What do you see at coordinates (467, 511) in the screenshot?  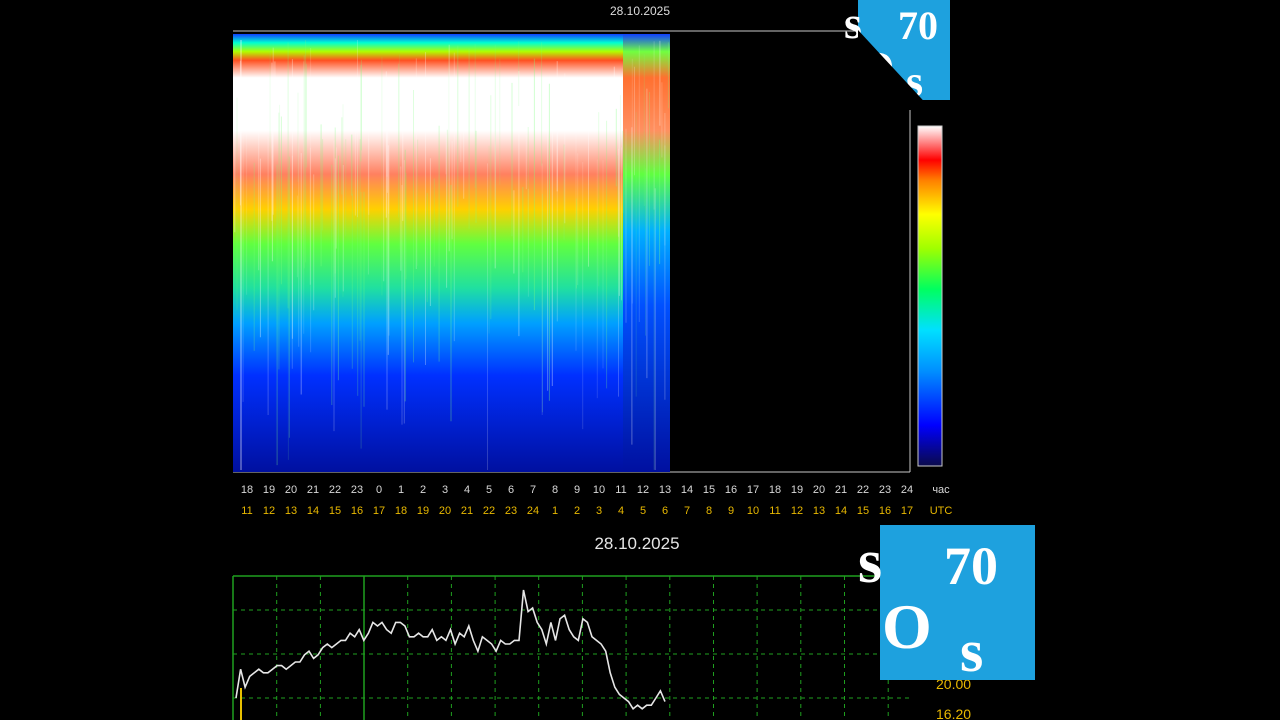 I see `utc-hour-tick: 21` at bounding box center [467, 511].